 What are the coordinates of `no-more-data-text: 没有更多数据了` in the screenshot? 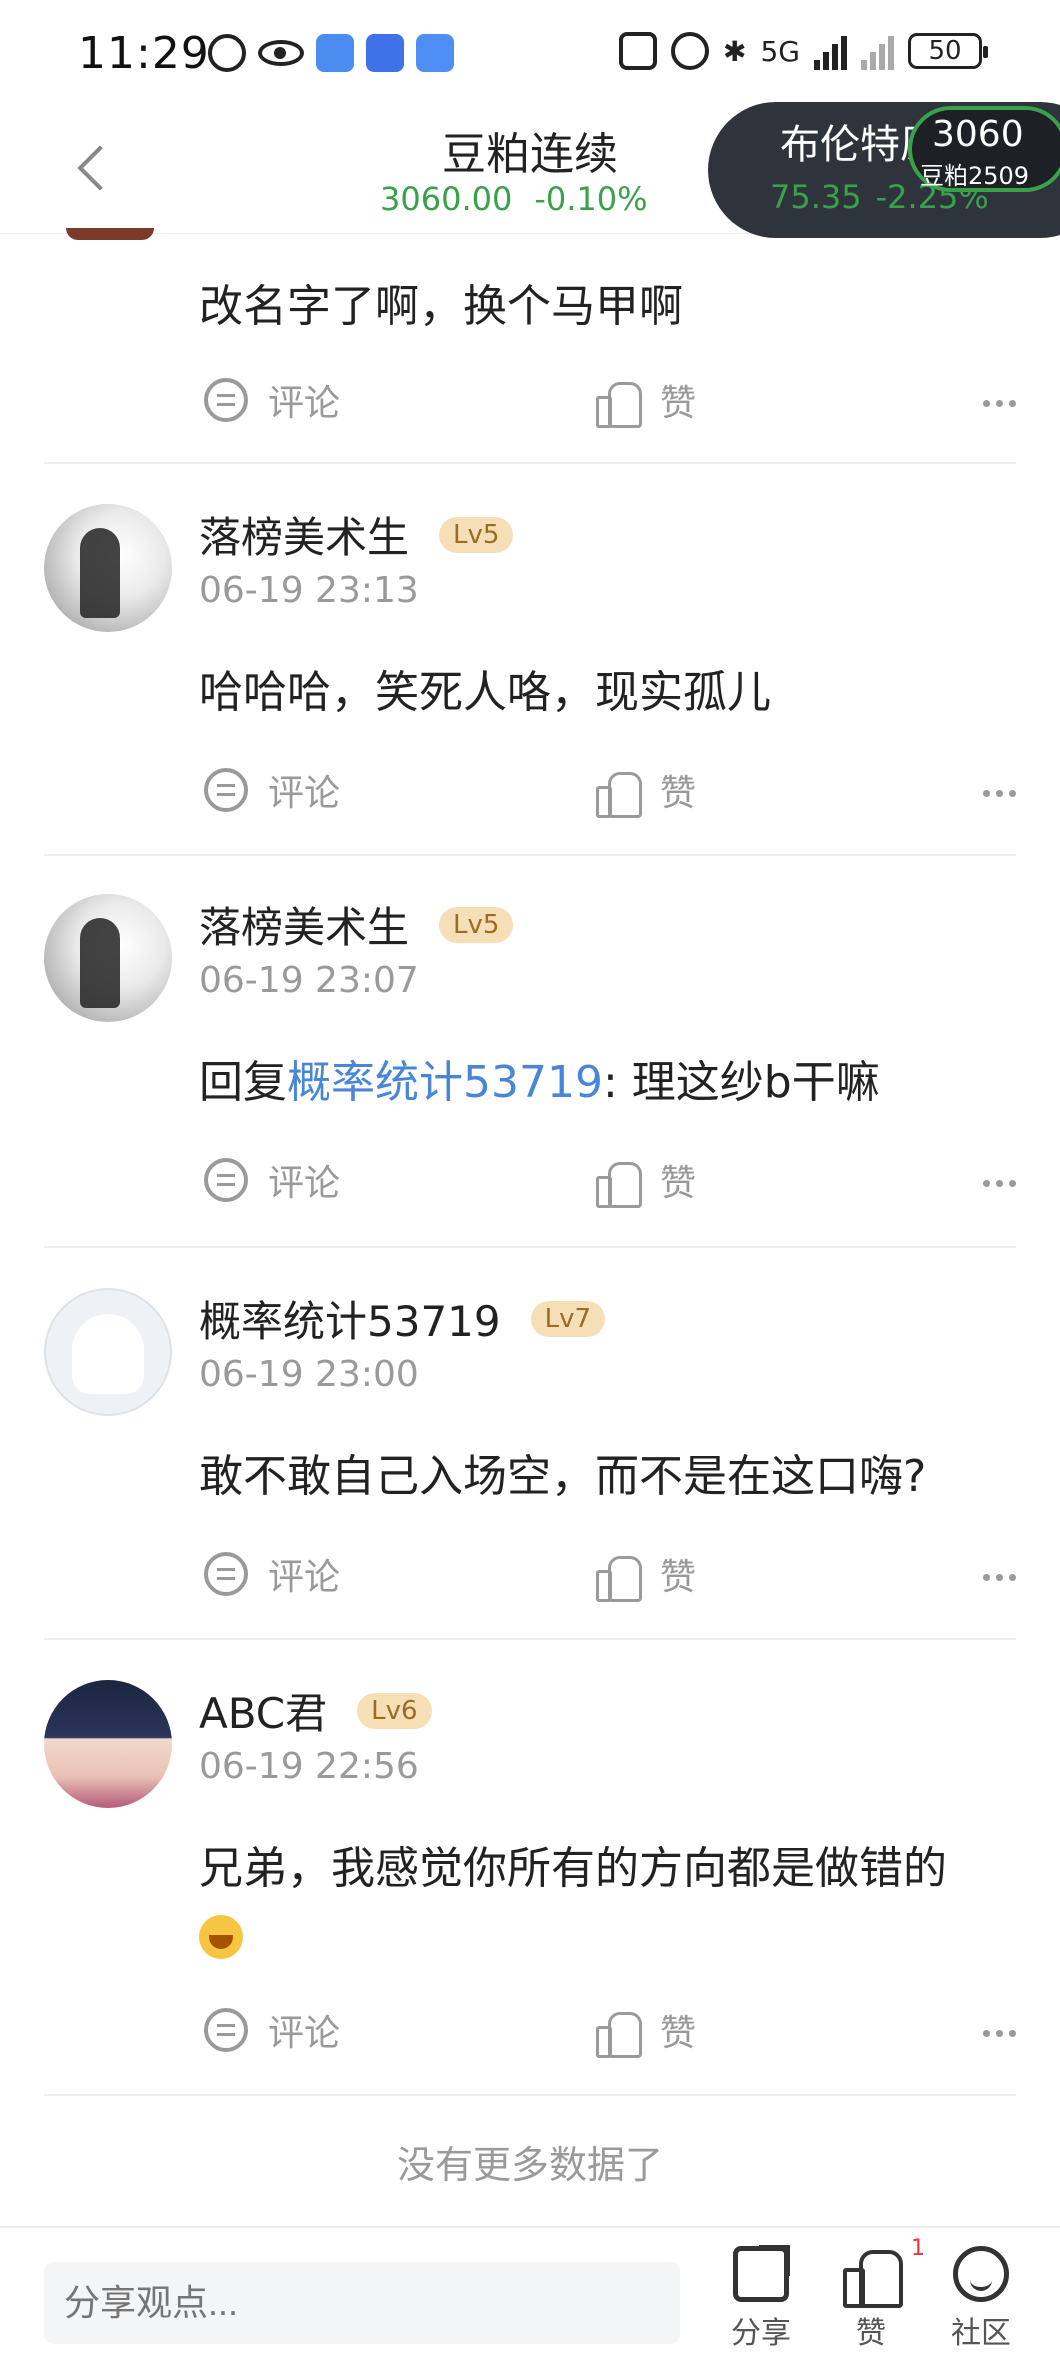 It's located at (529, 2165).